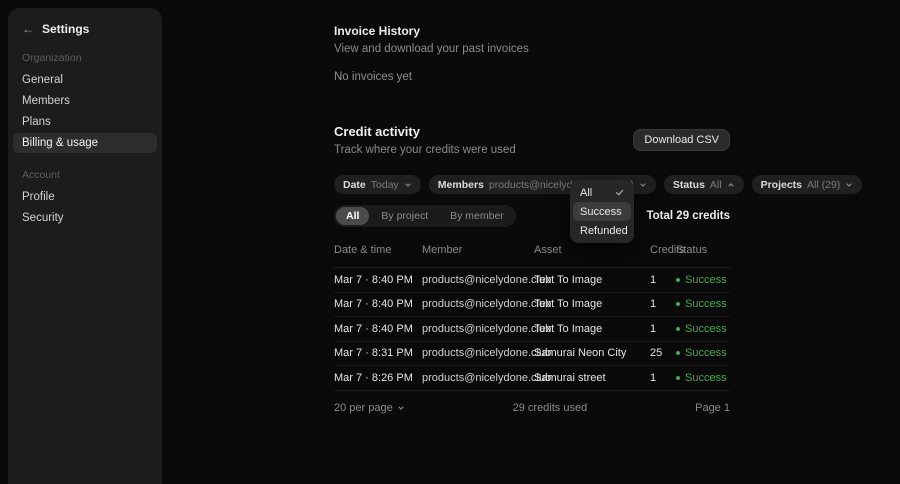 Image resolution: width=900 pixels, height=484 pixels. What do you see at coordinates (404, 216) in the screenshot?
I see `tab-by-project: By project` at bounding box center [404, 216].